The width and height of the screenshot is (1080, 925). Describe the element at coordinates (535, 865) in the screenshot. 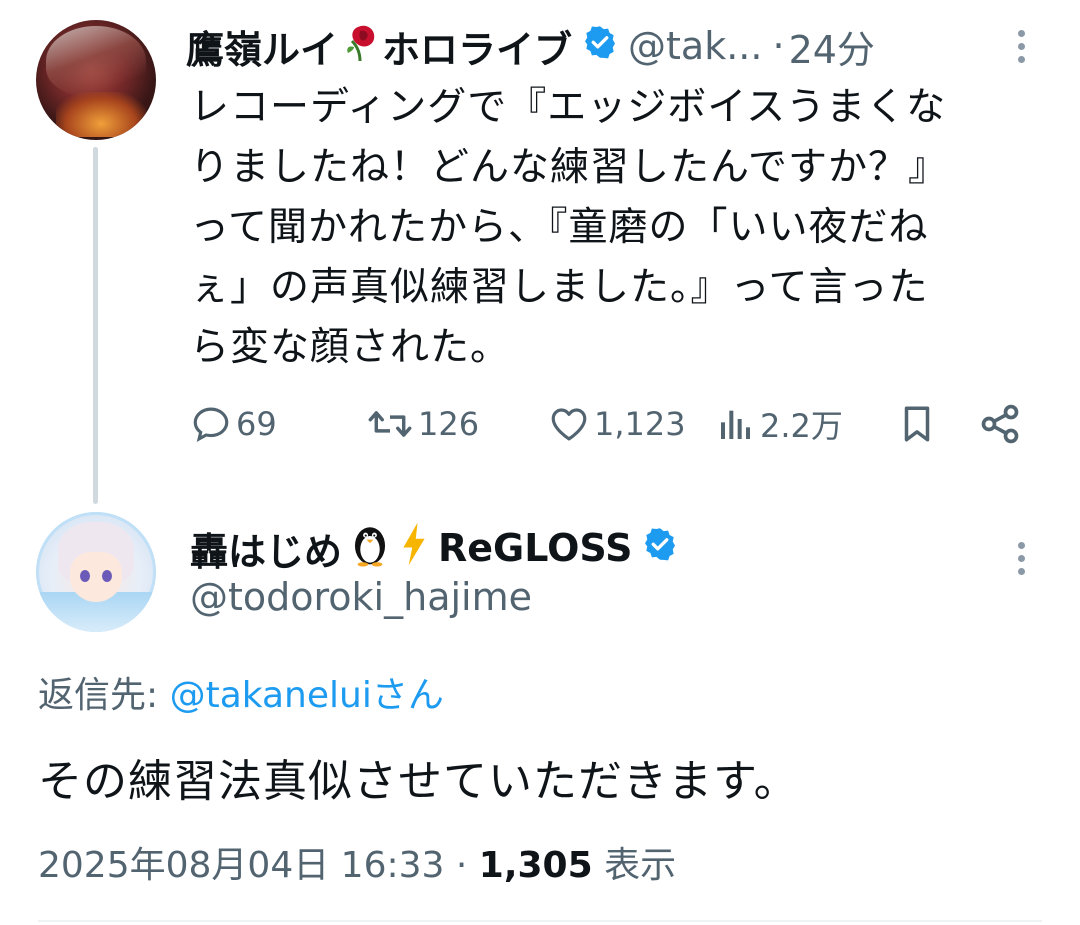

I see `tweet2-views-count: 1,305` at that location.